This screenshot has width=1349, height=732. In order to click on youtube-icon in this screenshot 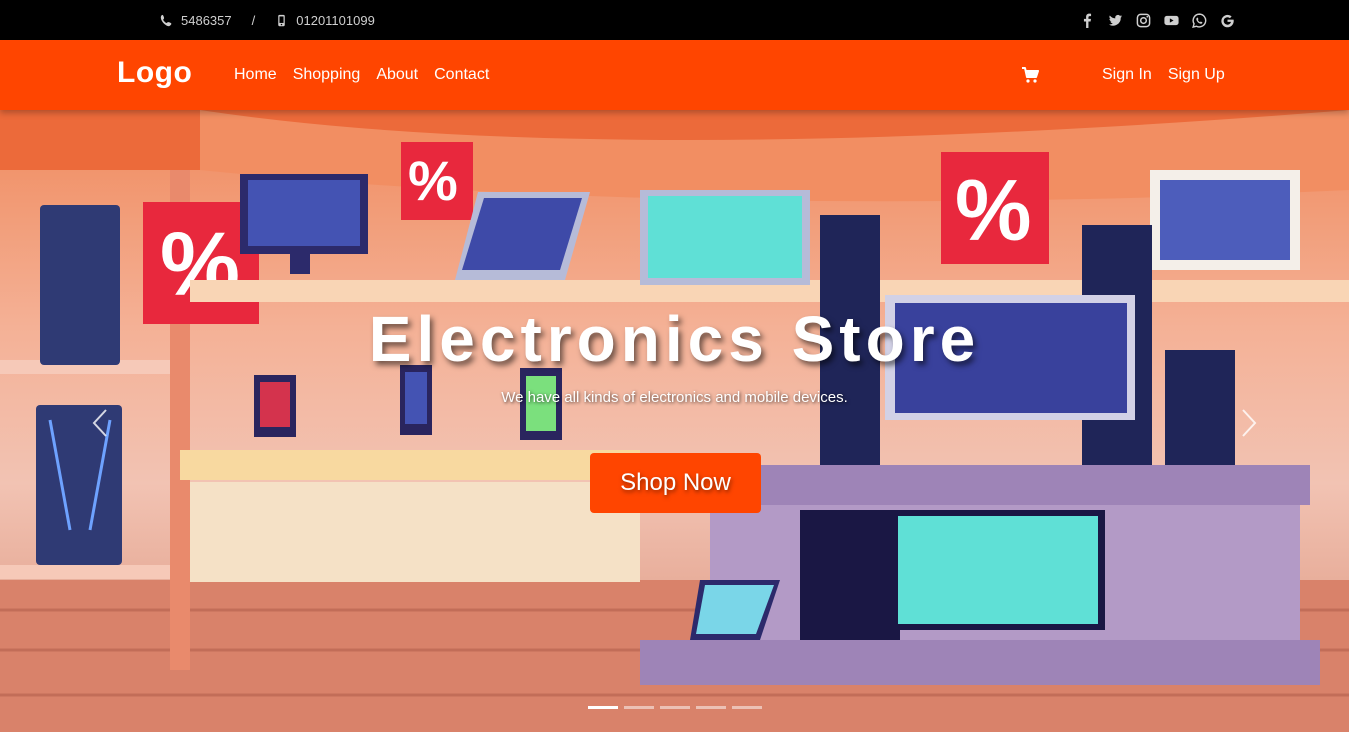, I will do `click(1171, 20)`.